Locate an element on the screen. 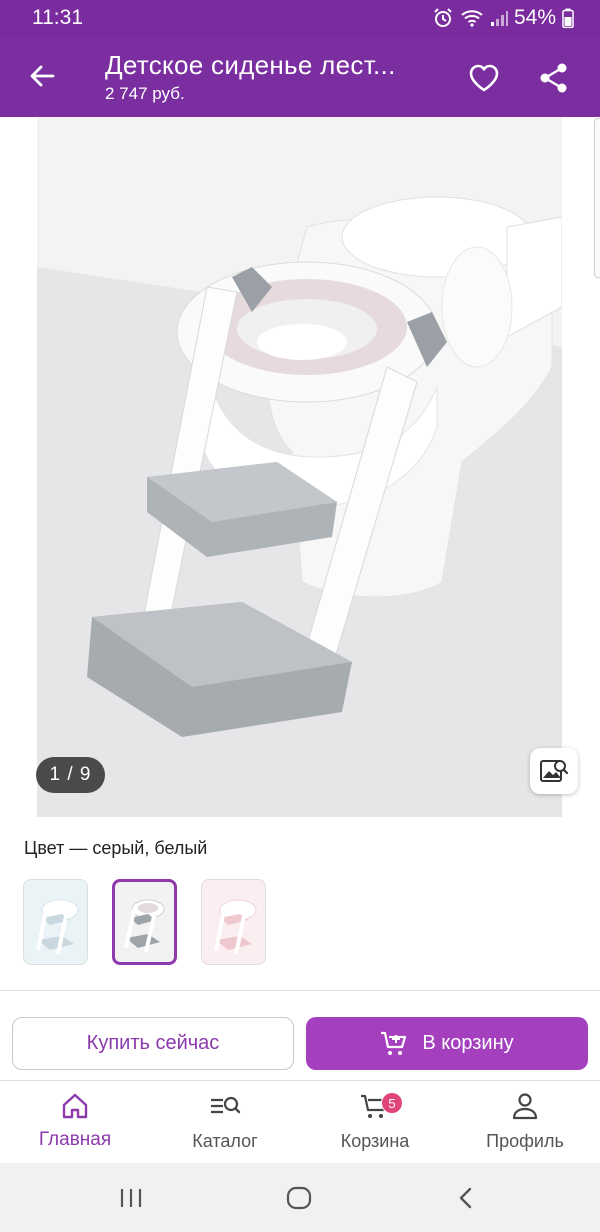 Image resolution: width=600 pixels, height=1232 pixels. nav-cart-label: Корзина is located at coordinates (375, 1141).